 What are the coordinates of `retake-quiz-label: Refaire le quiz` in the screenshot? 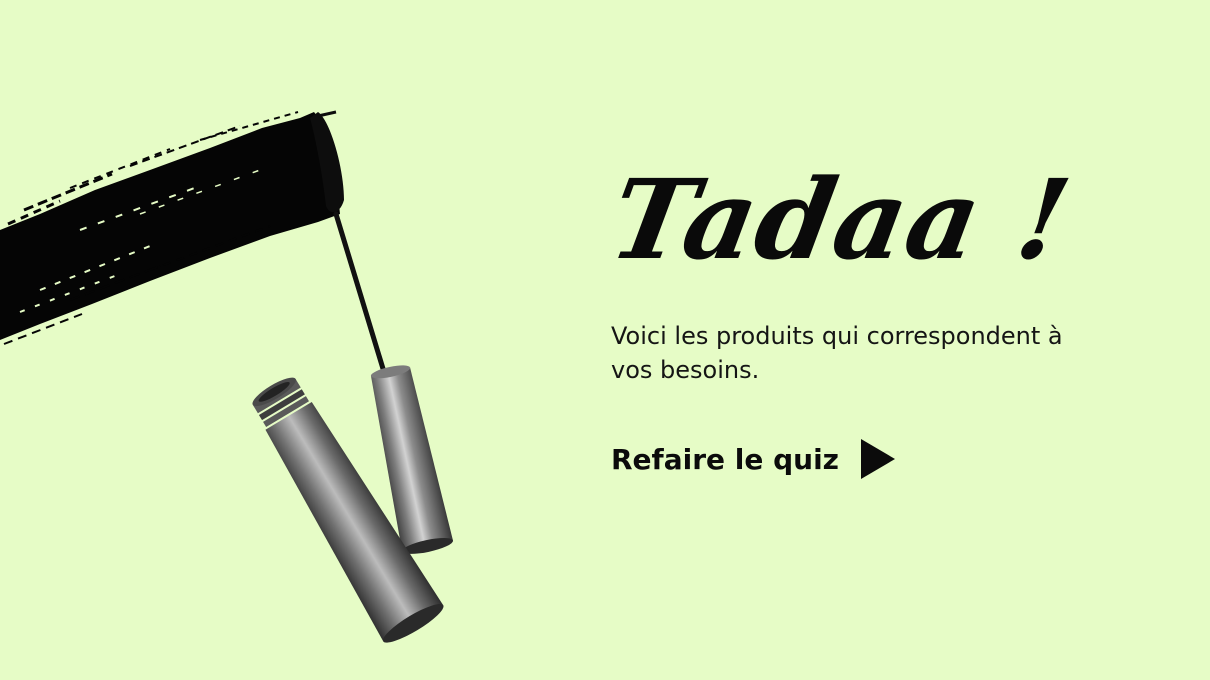 It's located at (725, 459).